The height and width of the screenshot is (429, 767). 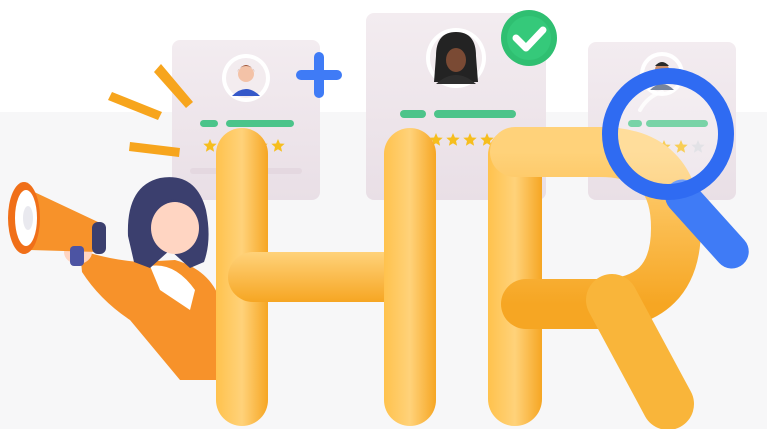 What do you see at coordinates (410, 277) in the screenshot?
I see `letter-h-right-stem` at bounding box center [410, 277].